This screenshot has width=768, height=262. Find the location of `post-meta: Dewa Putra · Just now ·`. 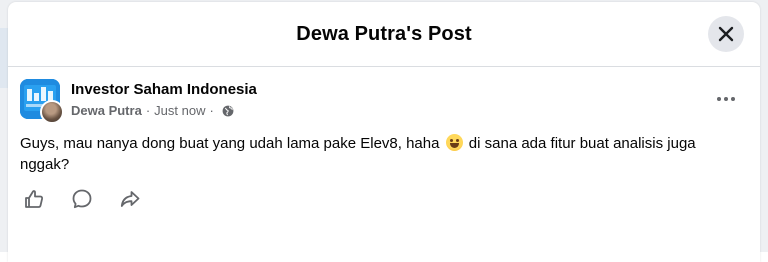

post-meta: Dewa Putra · Just now · is located at coordinates (152, 110).